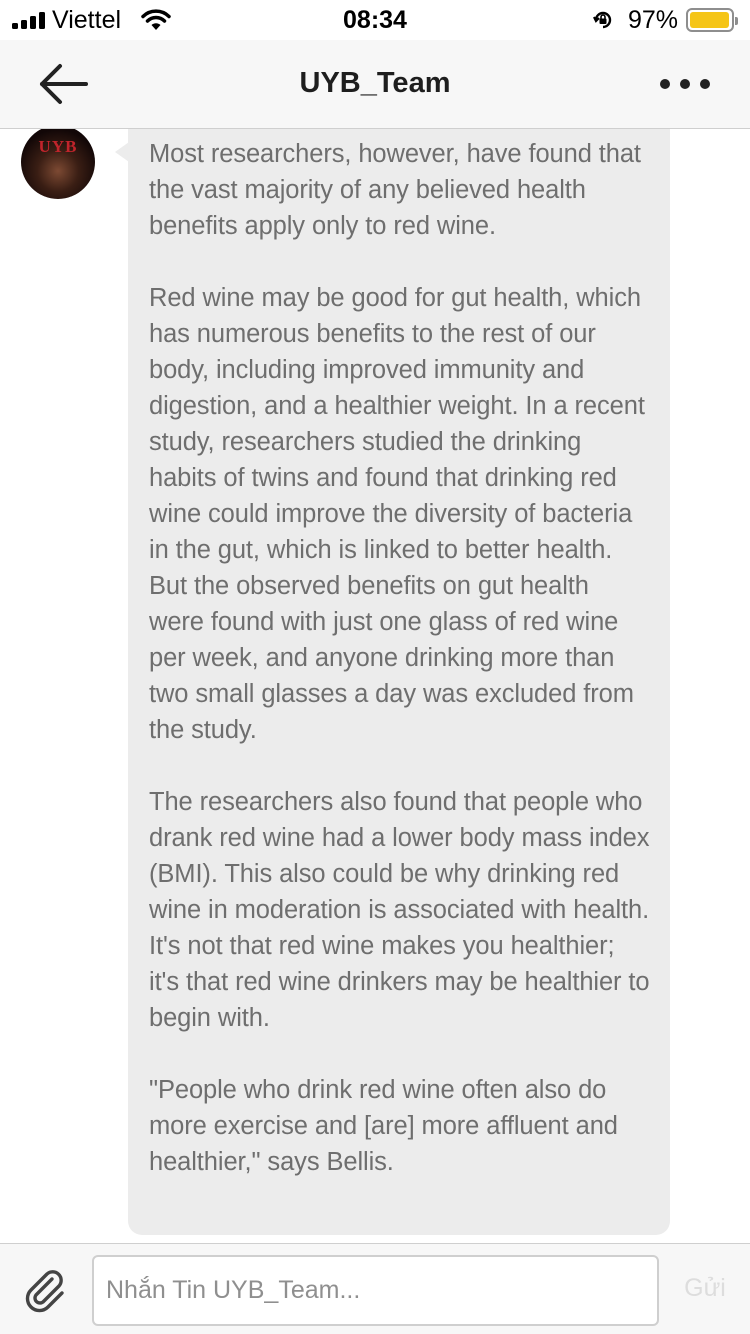 Image resolution: width=750 pixels, height=1334 pixels. I want to click on more-dots-icon, so click(665, 84).